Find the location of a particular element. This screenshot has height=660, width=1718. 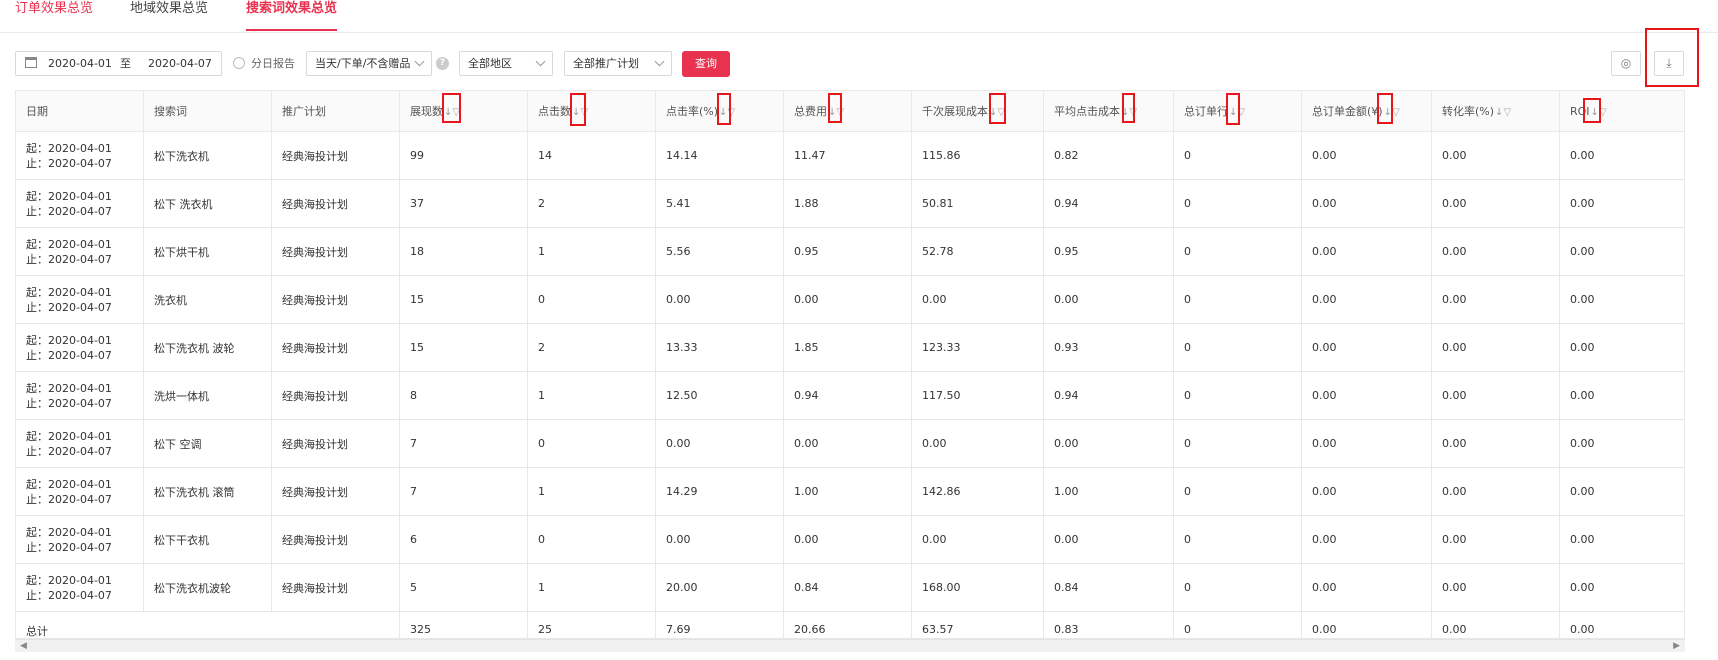

cell-cpc: 0.93 is located at coordinates (1108, 347).